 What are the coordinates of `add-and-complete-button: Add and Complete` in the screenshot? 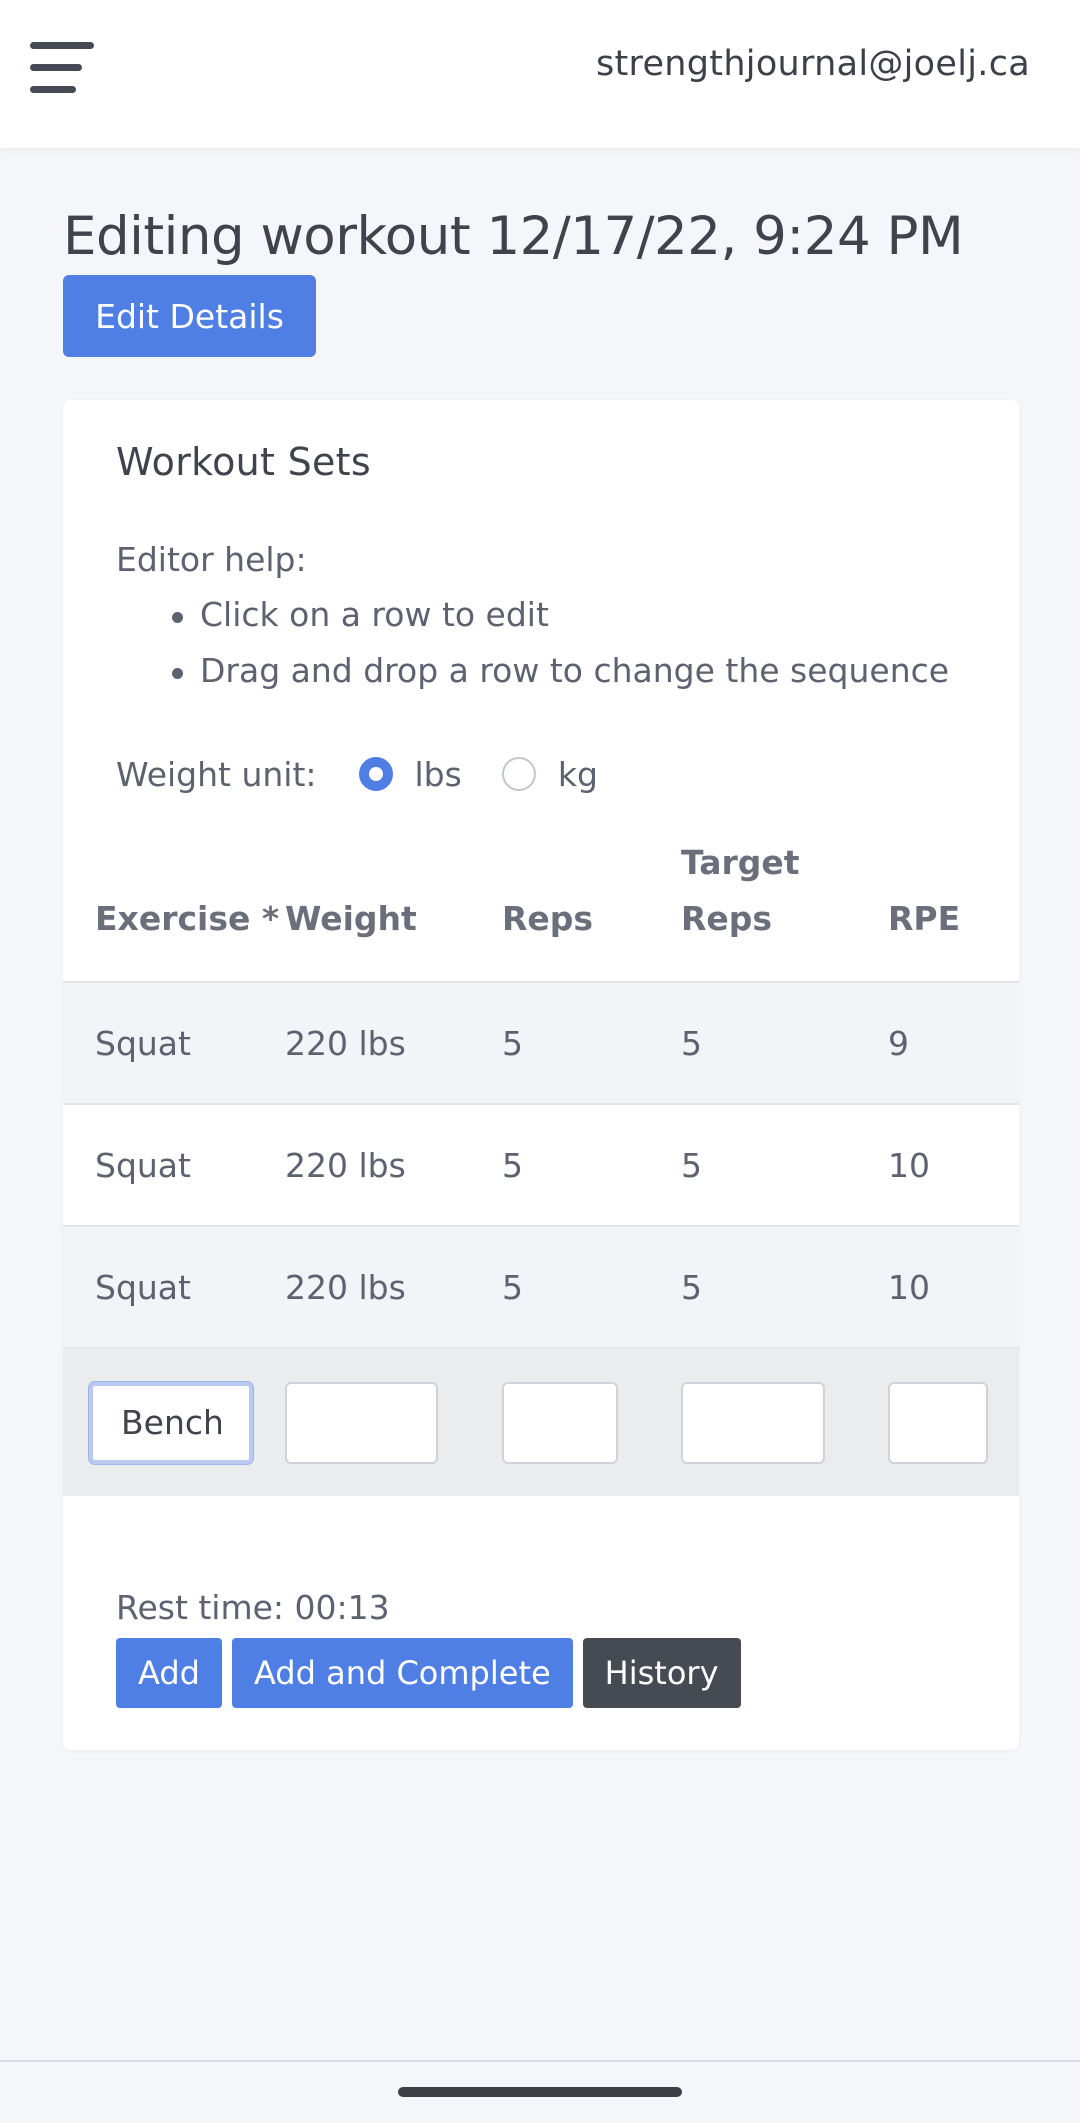 It's located at (402, 1673).